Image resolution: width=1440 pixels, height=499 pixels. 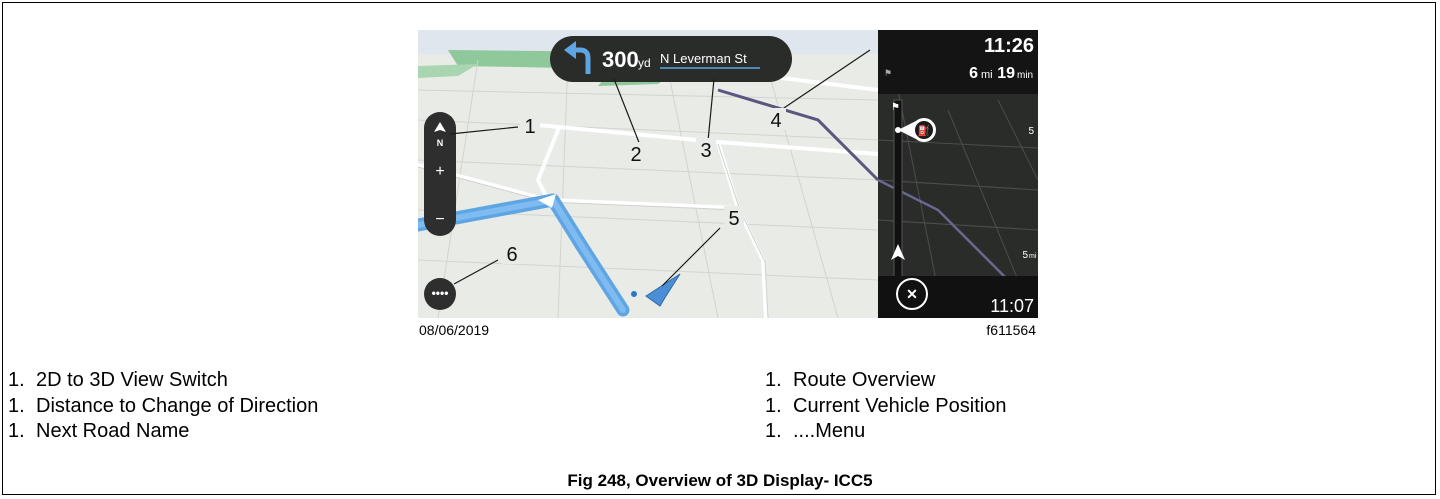 I want to click on callout-5: 5, so click(x=733, y=219).